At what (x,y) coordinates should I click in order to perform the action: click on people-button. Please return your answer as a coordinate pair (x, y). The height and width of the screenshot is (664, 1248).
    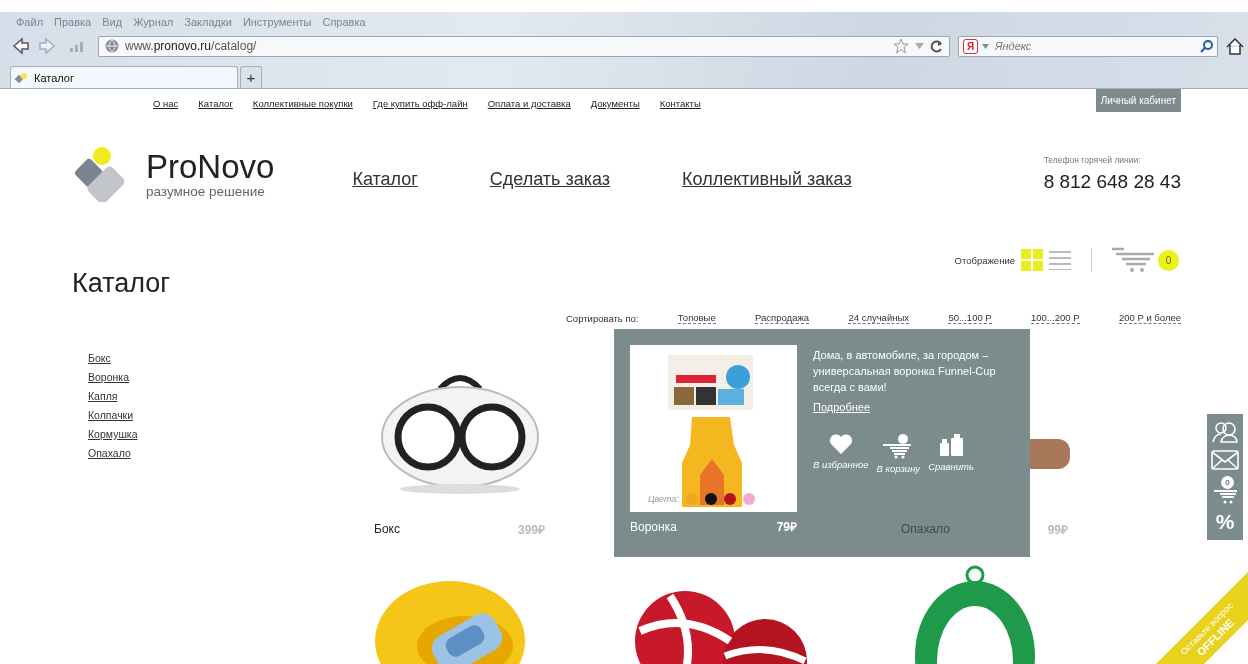
    Looking at the image, I should click on (1225, 432).